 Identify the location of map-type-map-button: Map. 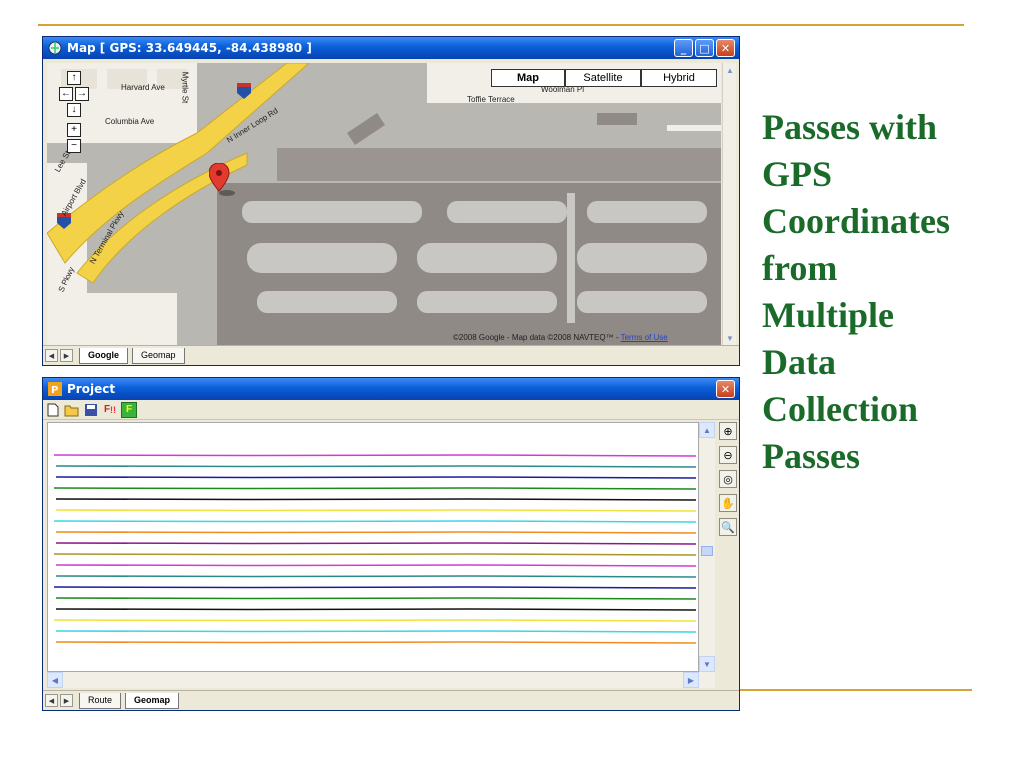
(528, 78).